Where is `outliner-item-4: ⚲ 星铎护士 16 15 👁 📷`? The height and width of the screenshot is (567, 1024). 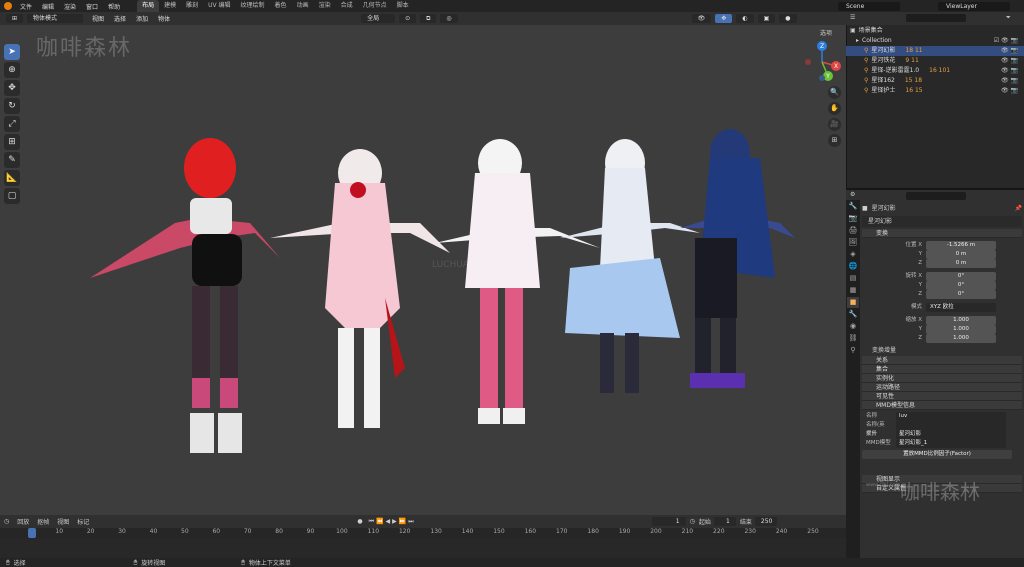
outliner-item-4: ⚲ 星铎护士 16 15 👁 📷 is located at coordinates (935, 91).